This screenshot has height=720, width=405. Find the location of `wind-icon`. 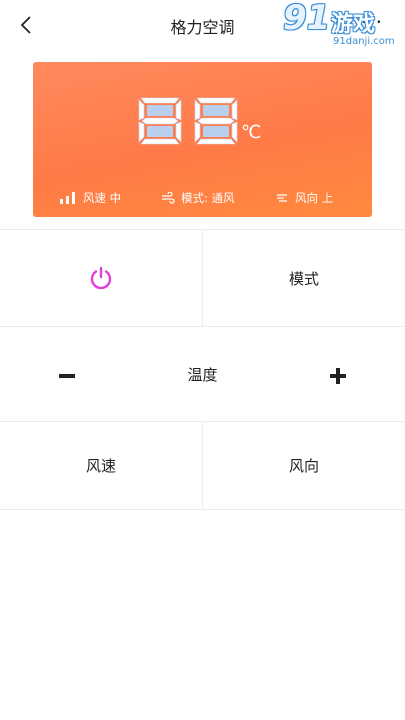

wind-icon is located at coordinates (168, 198).